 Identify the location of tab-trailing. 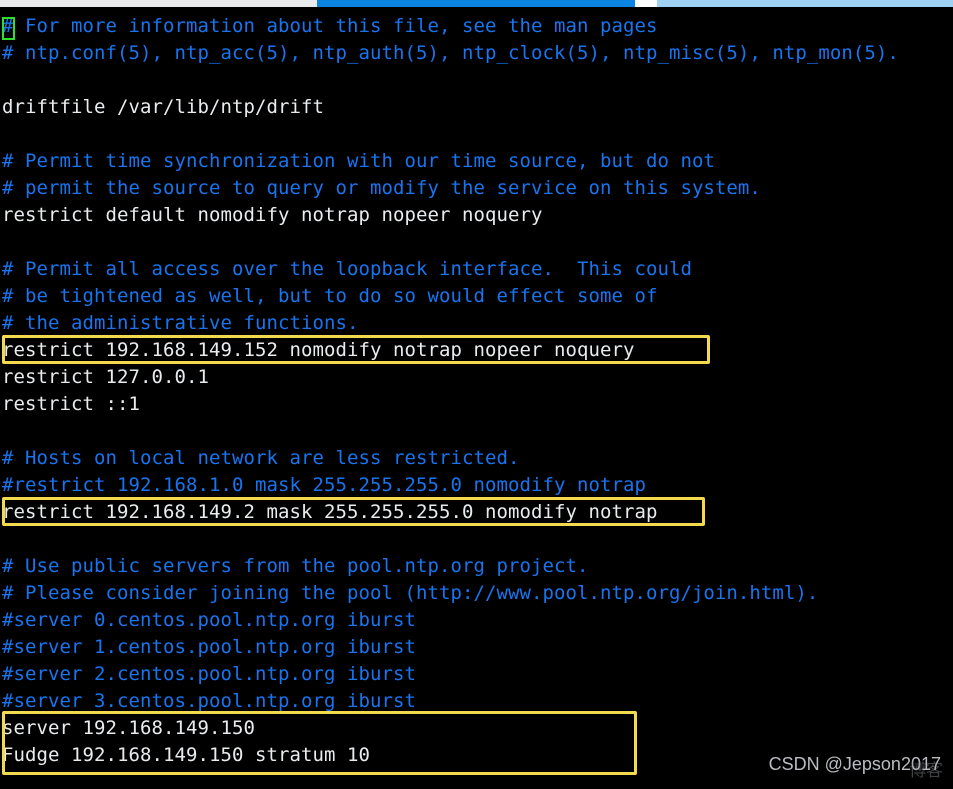
(805, 3).